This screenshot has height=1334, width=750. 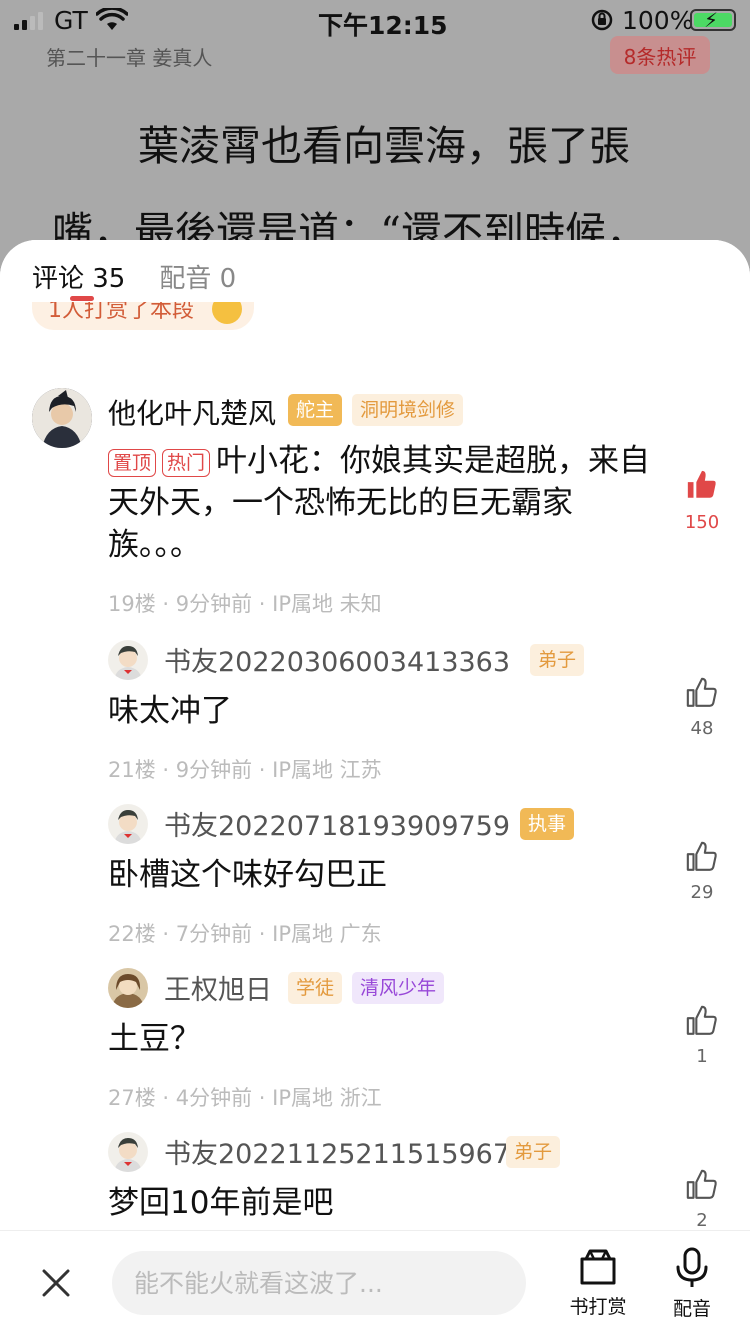 What do you see at coordinates (28, 21) in the screenshot?
I see `signal-icon` at bounding box center [28, 21].